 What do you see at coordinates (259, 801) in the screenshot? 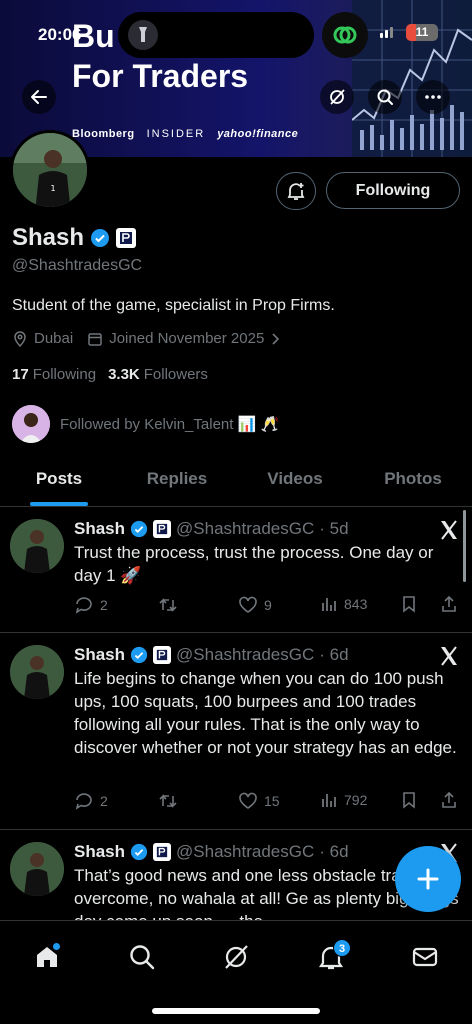
I see `like-button: 15` at bounding box center [259, 801].